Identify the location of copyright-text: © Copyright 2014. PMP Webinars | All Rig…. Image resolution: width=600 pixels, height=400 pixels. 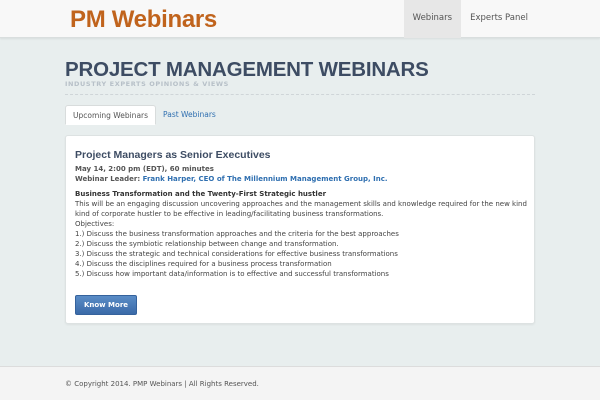
(162, 384).